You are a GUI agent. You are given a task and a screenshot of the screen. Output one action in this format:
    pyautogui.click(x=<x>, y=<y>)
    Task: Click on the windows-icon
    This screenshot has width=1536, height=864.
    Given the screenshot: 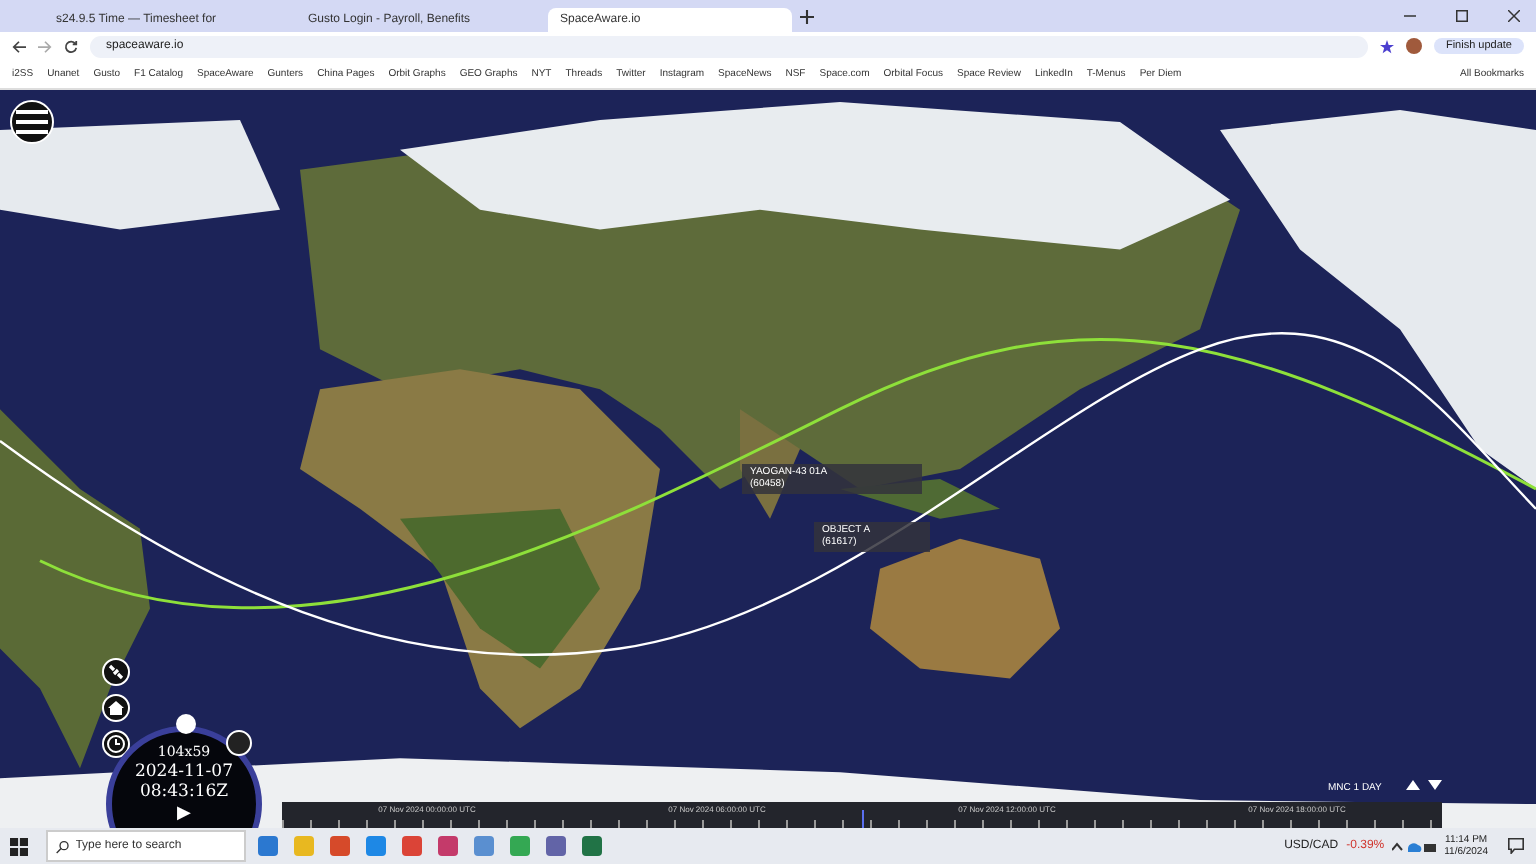 What is the action you would take?
    pyautogui.click(x=19, y=846)
    